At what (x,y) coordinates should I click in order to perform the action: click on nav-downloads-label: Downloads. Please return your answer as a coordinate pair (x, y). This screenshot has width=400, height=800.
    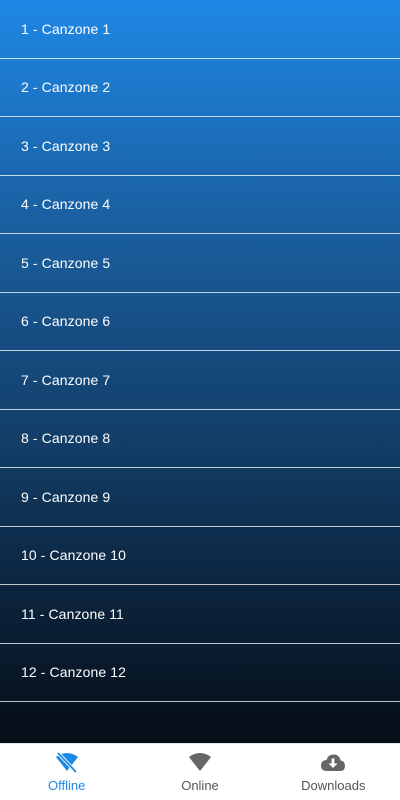
    Looking at the image, I should click on (333, 785).